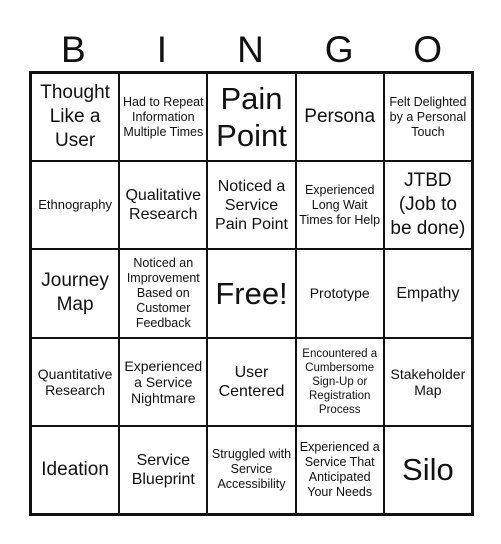 This screenshot has height=544, width=501. I want to click on cell-label: Prototype, so click(339, 293).